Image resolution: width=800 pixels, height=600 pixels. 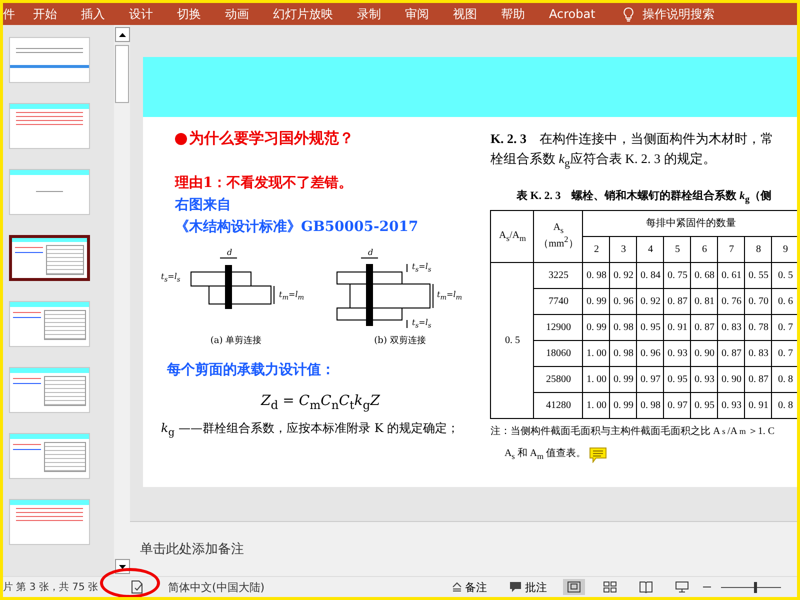 I want to click on note-text: A$_{s}$ 和 A$_{m}$ 值查表。, so click(x=545, y=454).